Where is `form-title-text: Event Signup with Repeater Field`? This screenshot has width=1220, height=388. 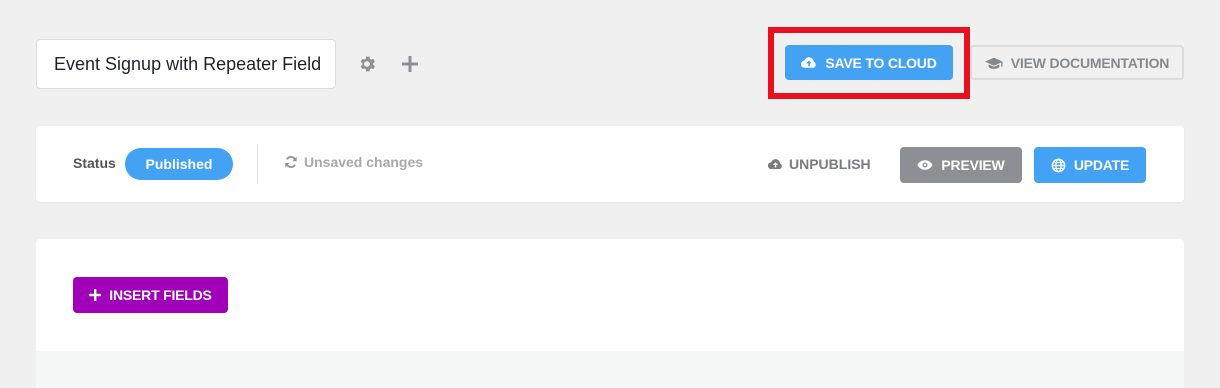
form-title-text: Event Signup with Repeater Field is located at coordinates (188, 63).